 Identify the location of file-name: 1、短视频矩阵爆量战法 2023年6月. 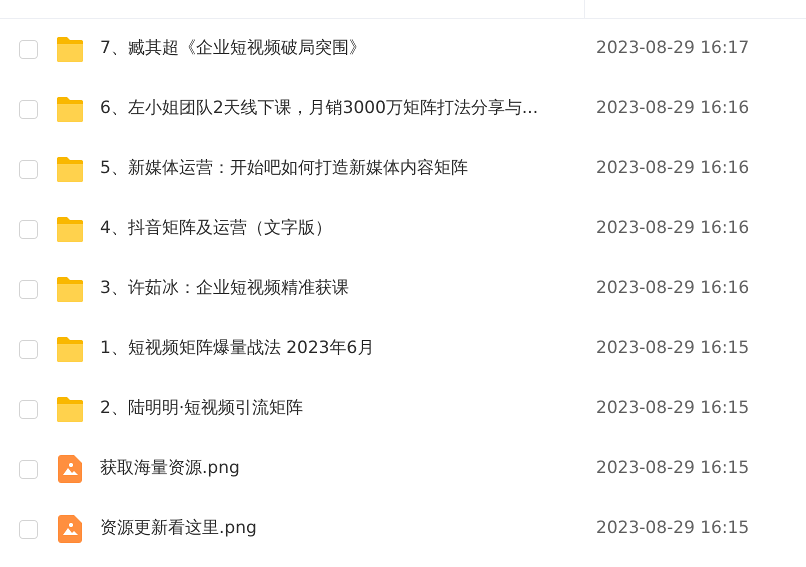
(330, 349).